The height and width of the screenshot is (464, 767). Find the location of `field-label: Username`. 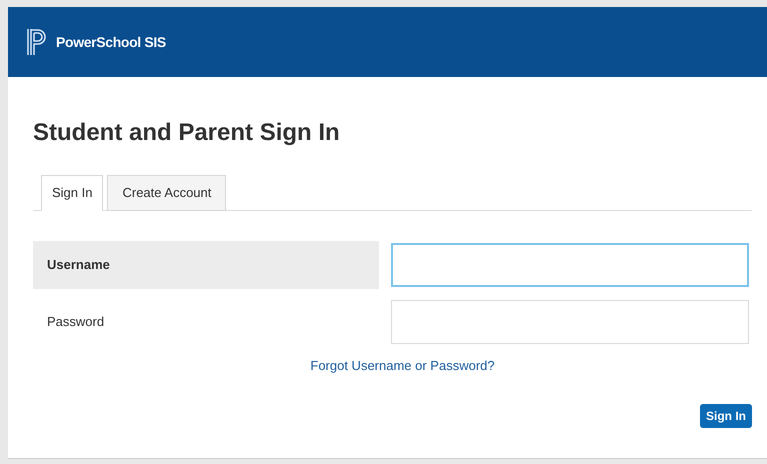

field-label: Username is located at coordinates (206, 265).